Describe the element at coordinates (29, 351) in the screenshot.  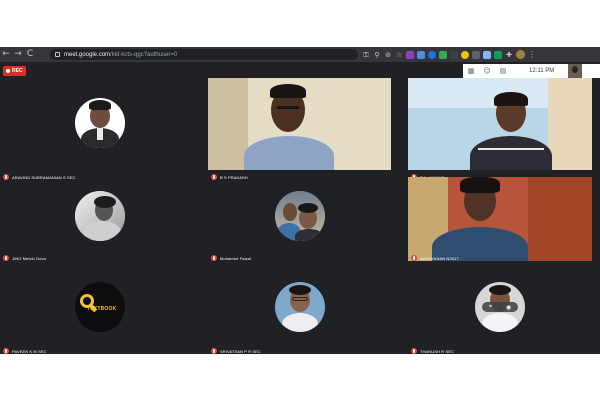
I see `participant-name: PAVEEN K M SEC` at that location.